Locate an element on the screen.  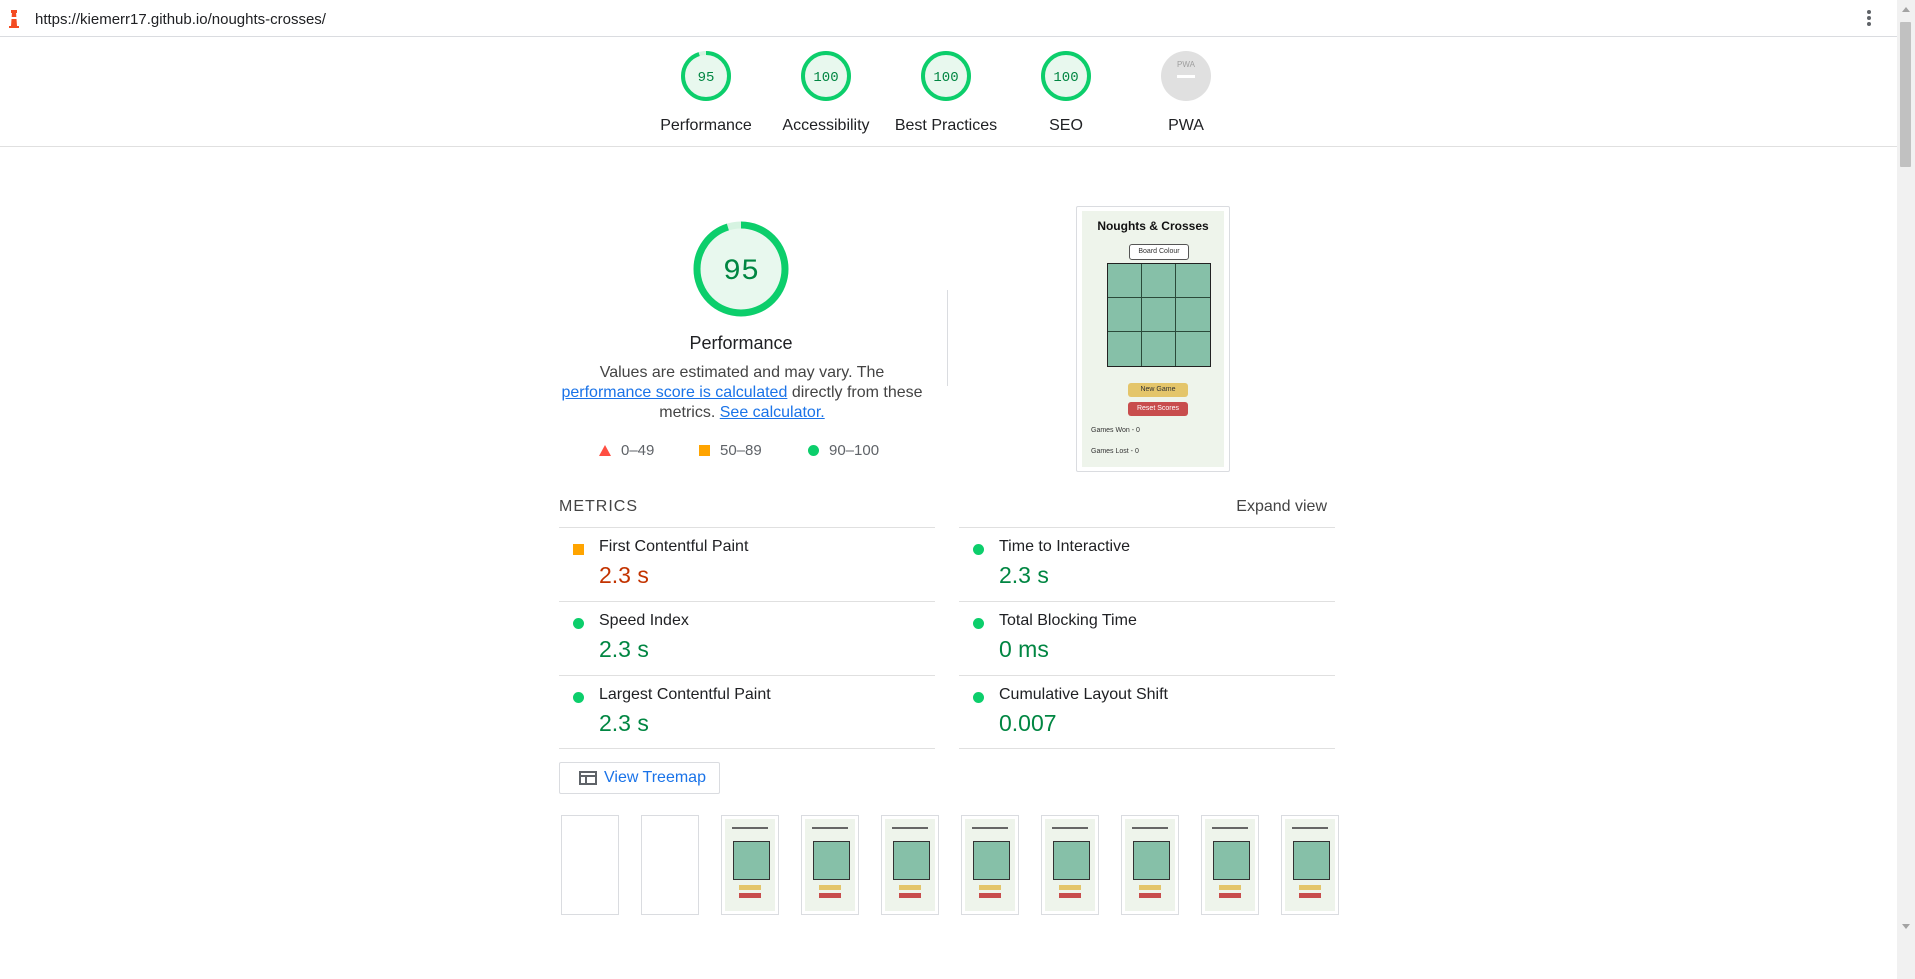
metric-value: 0 ms is located at coordinates (1024, 649).